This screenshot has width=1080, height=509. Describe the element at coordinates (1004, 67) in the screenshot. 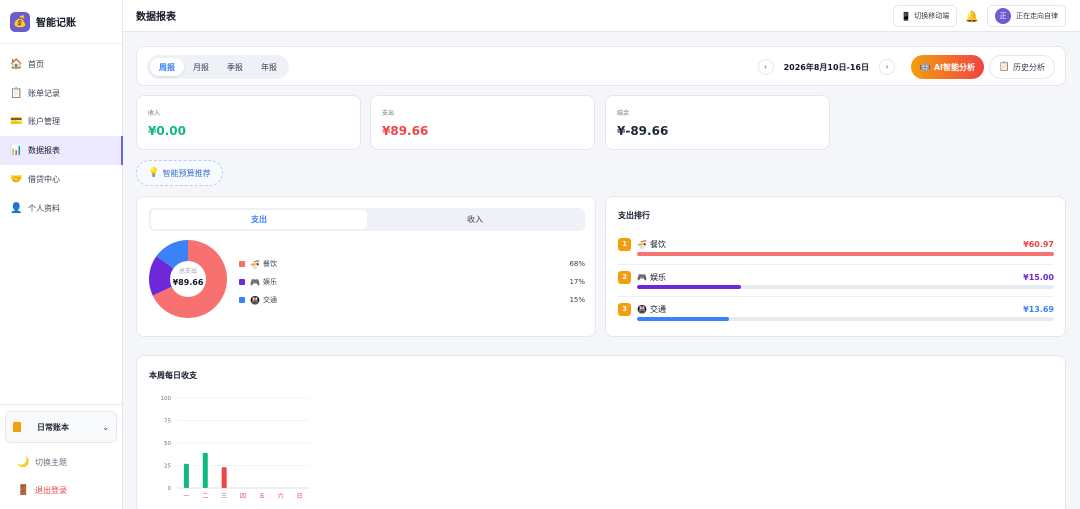

I see `document-icon: 📋` at that location.